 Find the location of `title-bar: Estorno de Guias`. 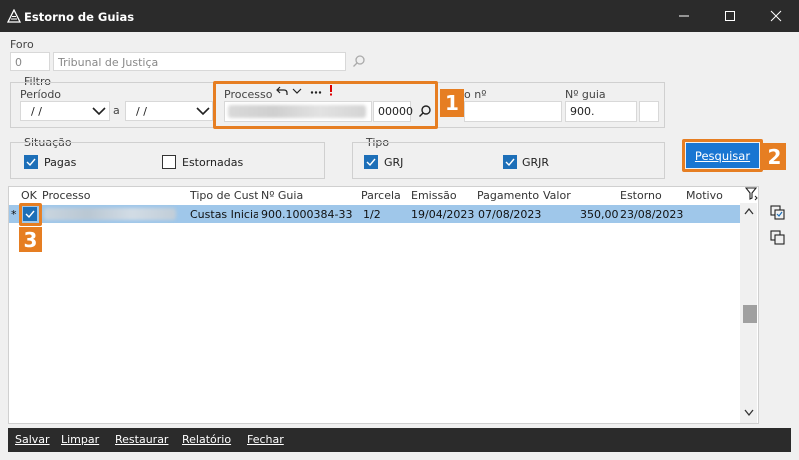

title-bar: Estorno de Guias is located at coordinates (399, 16).